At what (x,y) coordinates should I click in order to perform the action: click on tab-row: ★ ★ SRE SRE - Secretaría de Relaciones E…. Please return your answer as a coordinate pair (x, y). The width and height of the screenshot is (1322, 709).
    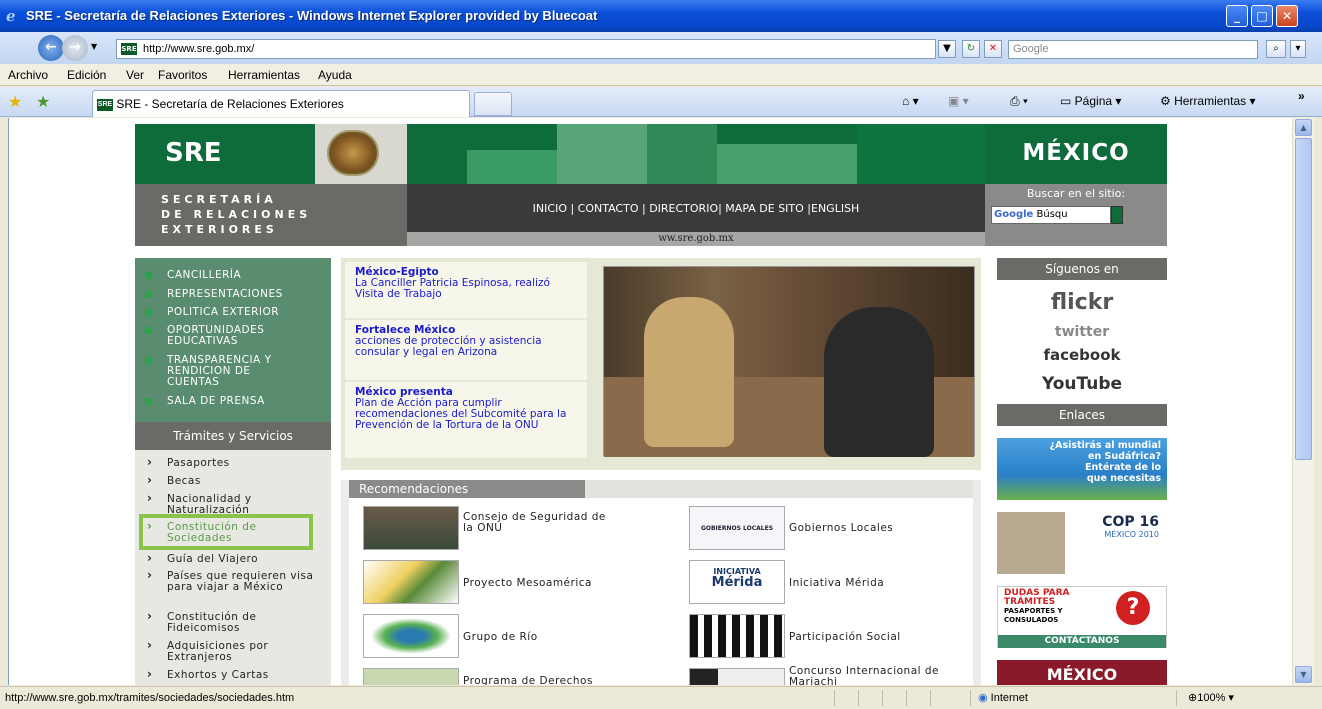
    Looking at the image, I should click on (661, 102).